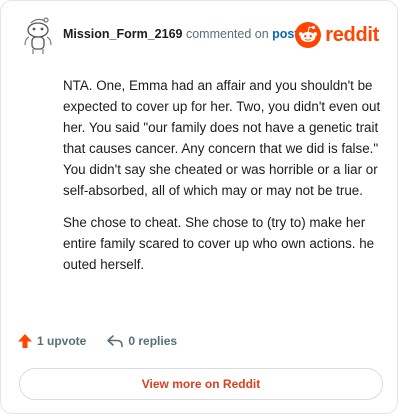 The width and height of the screenshot is (400, 416). What do you see at coordinates (352, 34) in the screenshot?
I see `reddit-wordmark: reddit` at bounding box center [352, 34].